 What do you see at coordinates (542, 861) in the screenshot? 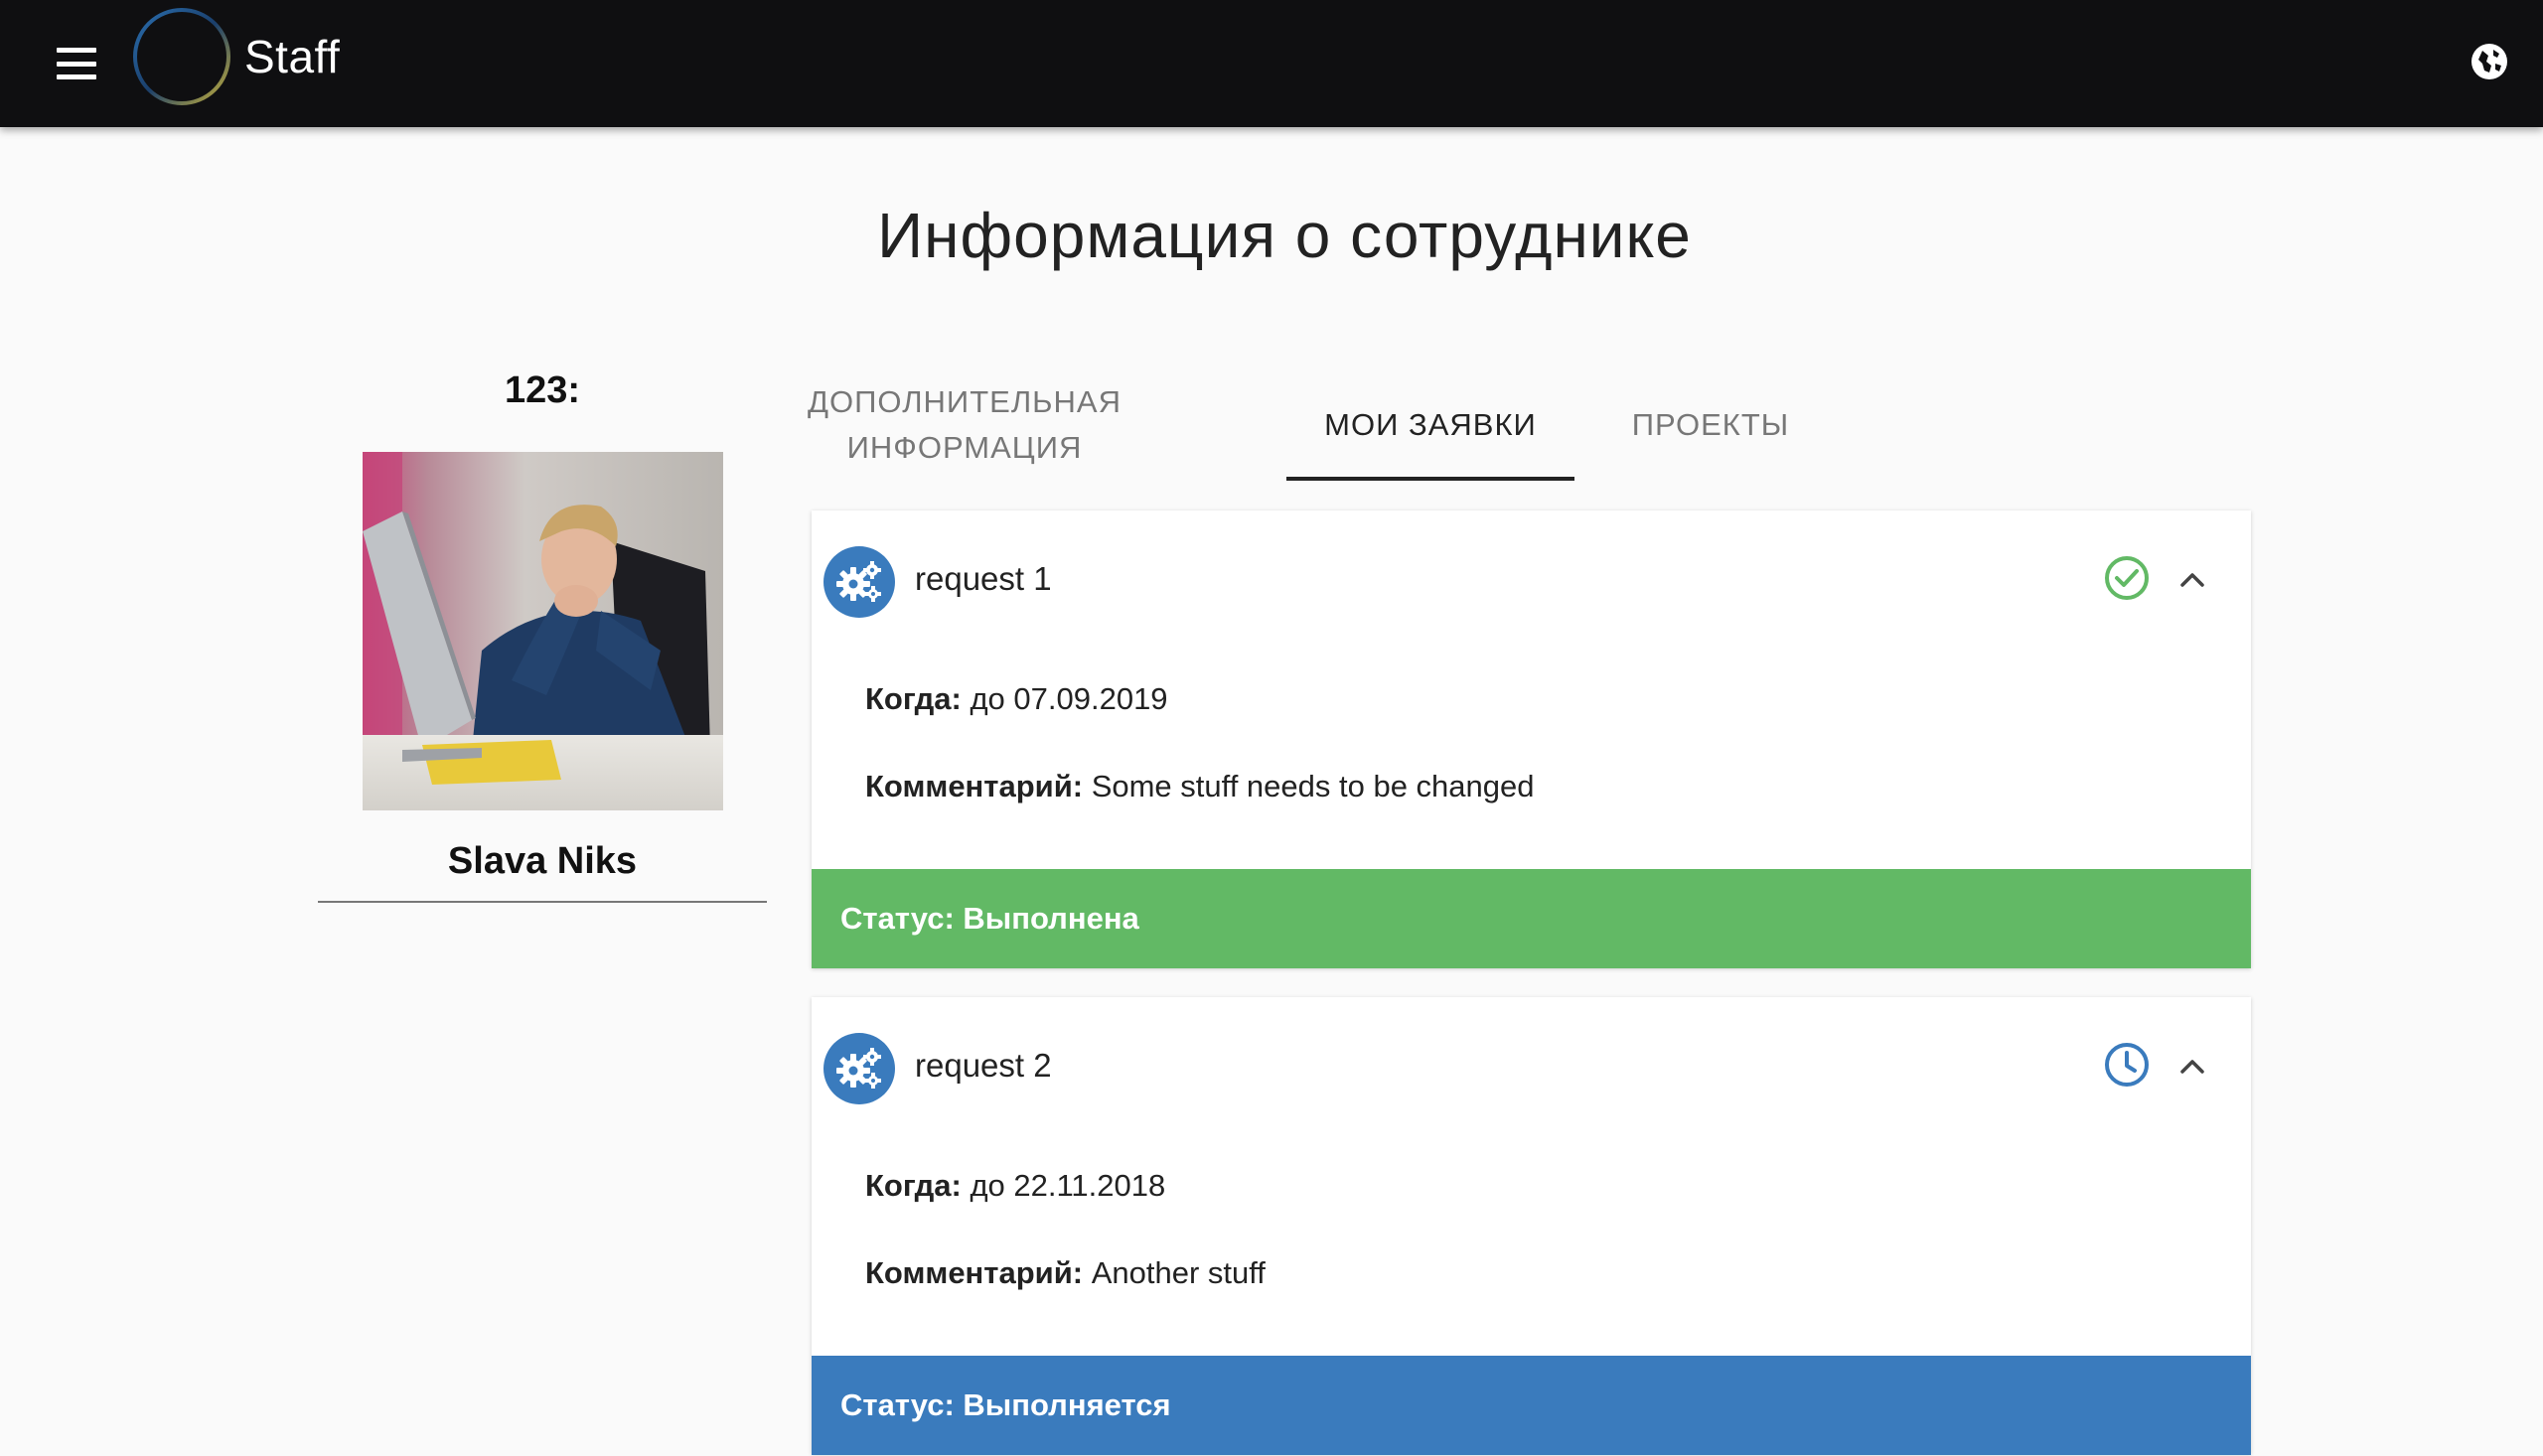
I see `employee-name: Slava Niks` at bounding box center [542, 861].